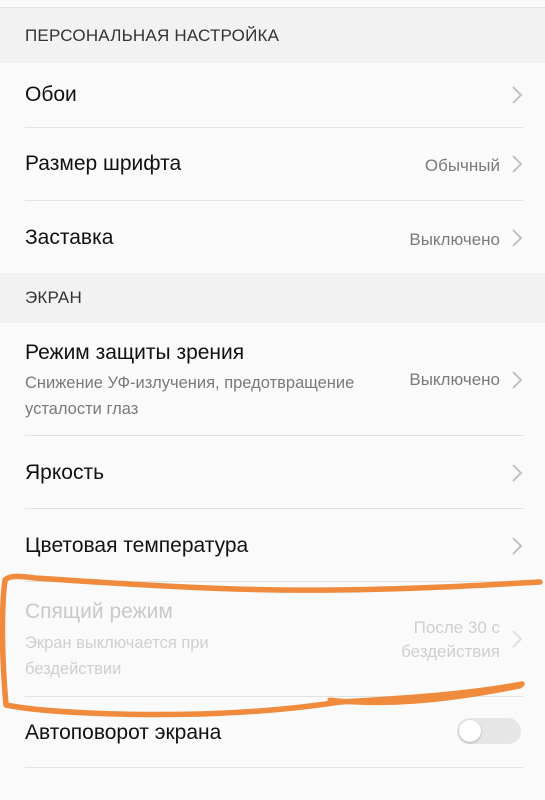 This screenshot has height=800, width=545. What do you see at coordinates (272, 4) in the screenshot?
I see `top-divider` at bounding box center [272, 4].